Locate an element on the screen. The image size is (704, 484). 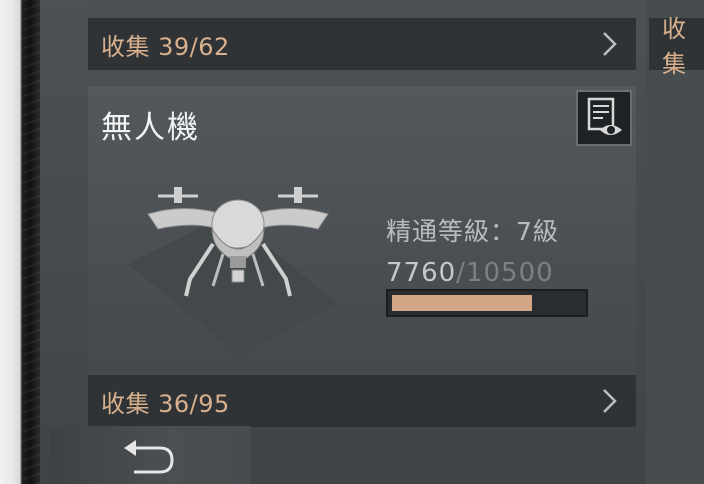
collection-bar-next: 收集 is located at coordinates (676, 46).